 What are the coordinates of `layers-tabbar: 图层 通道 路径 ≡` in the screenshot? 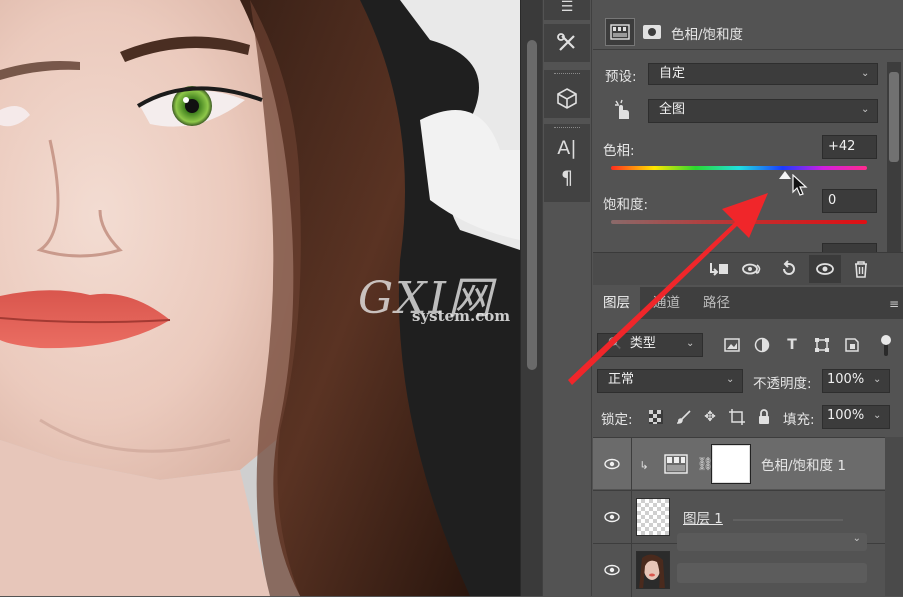 It's located at (748, 303).